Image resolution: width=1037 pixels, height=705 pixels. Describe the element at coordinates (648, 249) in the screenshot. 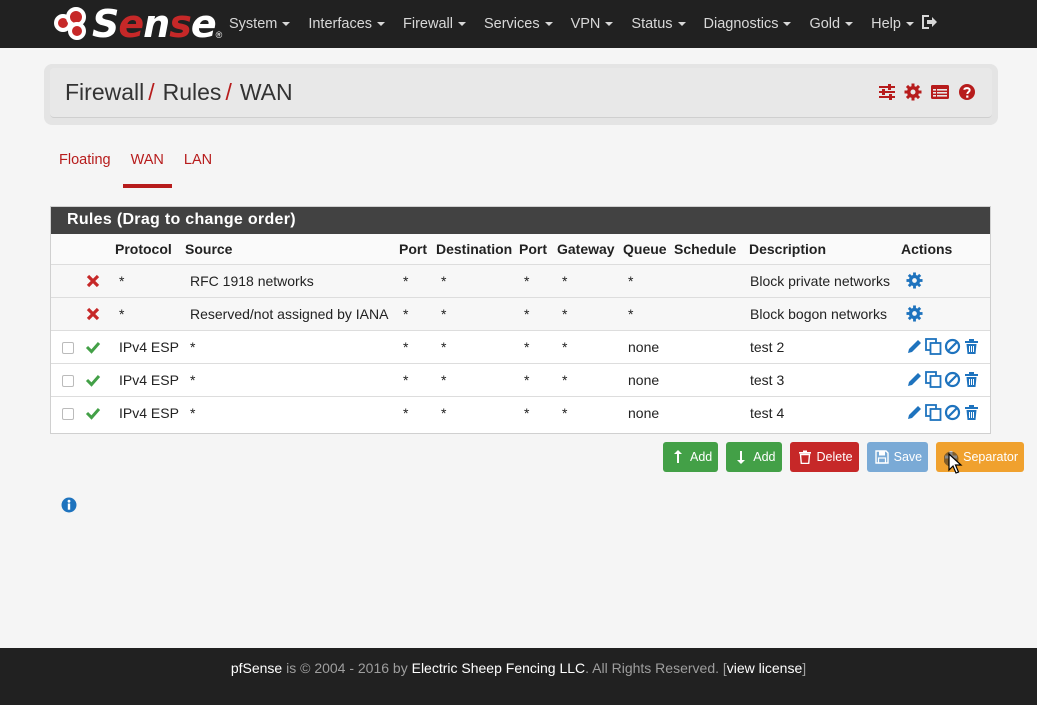

I see `header-queue: Queue` at that location.